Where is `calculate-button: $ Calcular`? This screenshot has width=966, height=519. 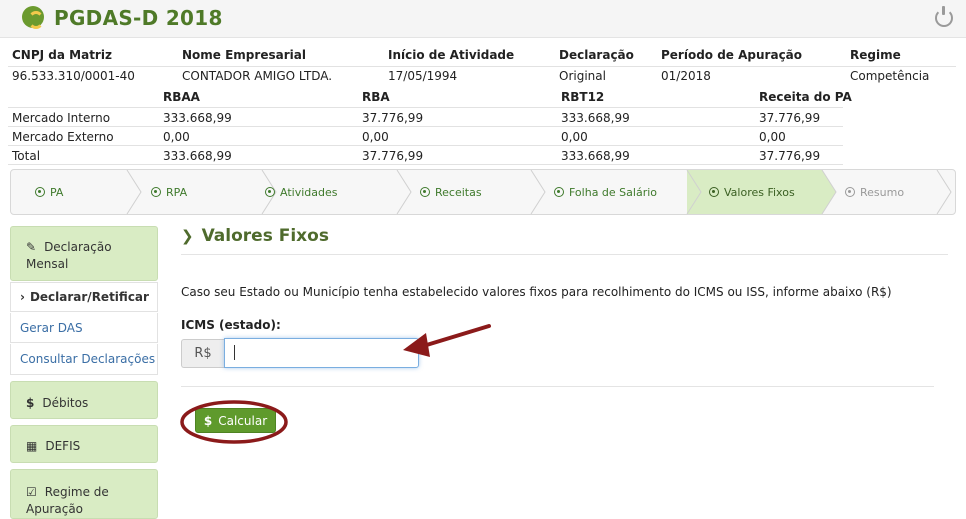 calculate-button: $ Calcular is located at coordinates (235, 420).